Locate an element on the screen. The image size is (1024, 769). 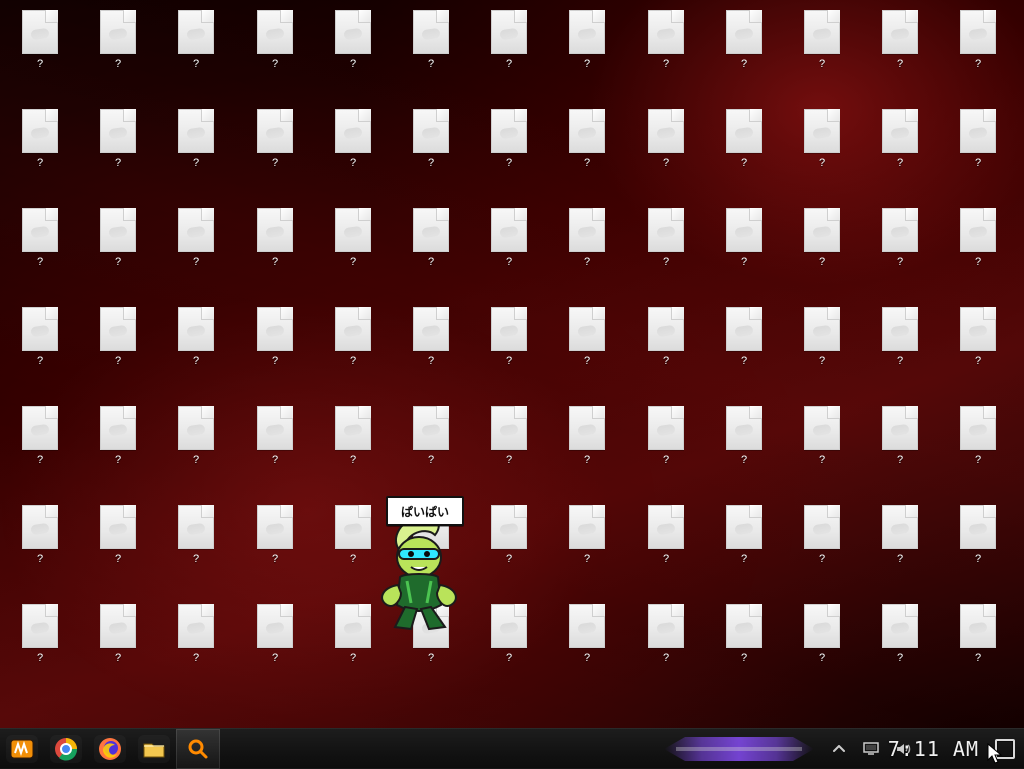
taskbar-firefox-button is located at coordinates (110, 749).